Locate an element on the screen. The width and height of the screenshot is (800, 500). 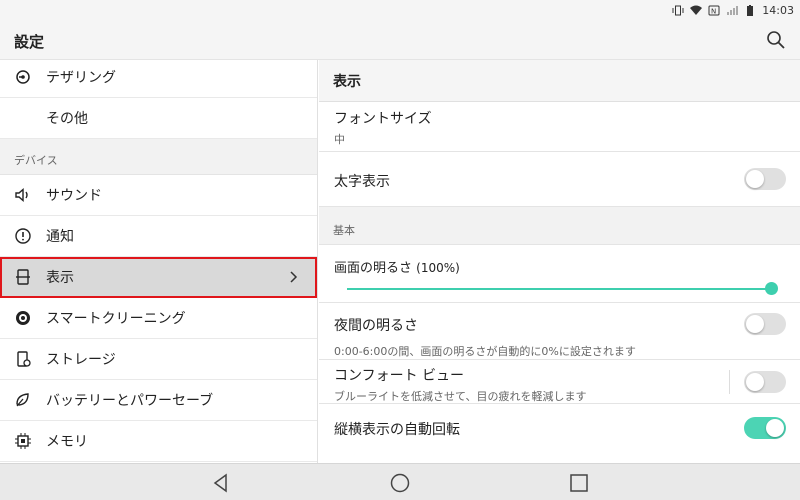
recents-icon is located at coordinates (579, 483).